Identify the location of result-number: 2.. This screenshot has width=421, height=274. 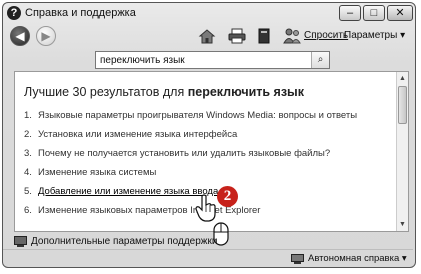
(28, 134).